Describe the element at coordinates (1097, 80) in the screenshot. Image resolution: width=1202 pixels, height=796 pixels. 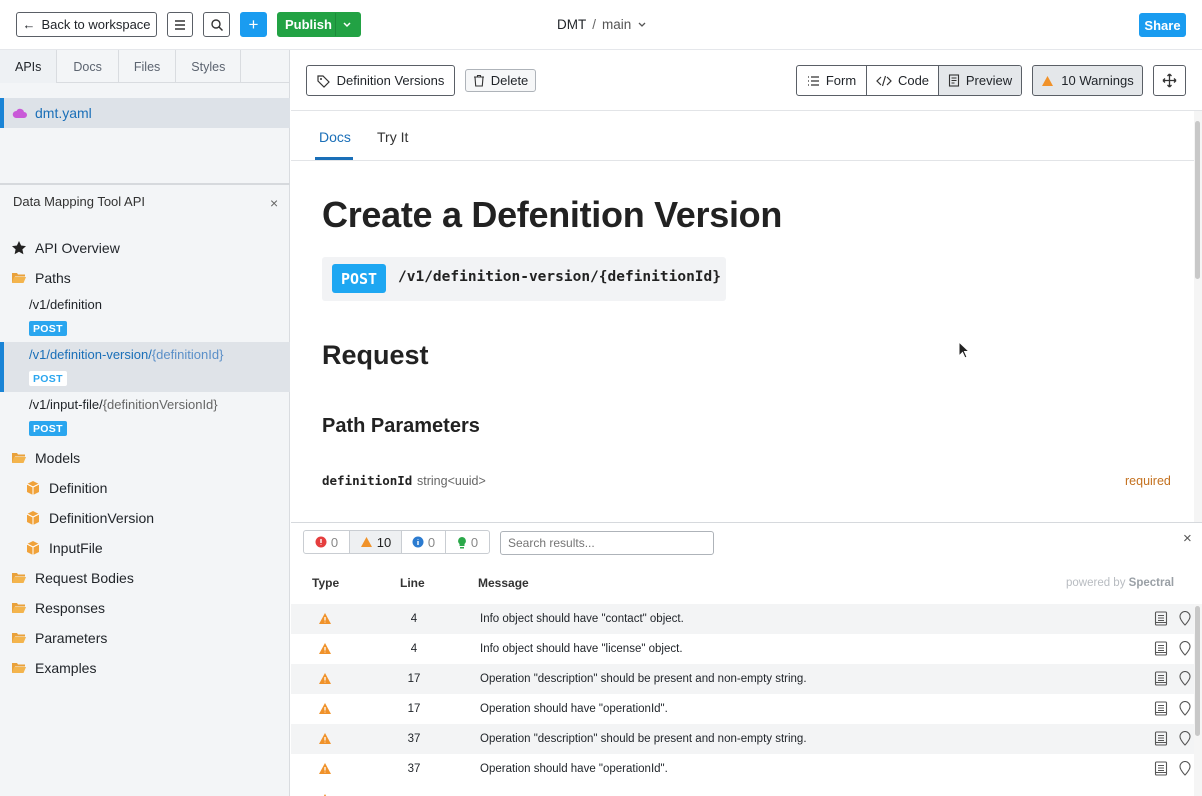
I see `warnings-label: 10 Warnings` at that location.